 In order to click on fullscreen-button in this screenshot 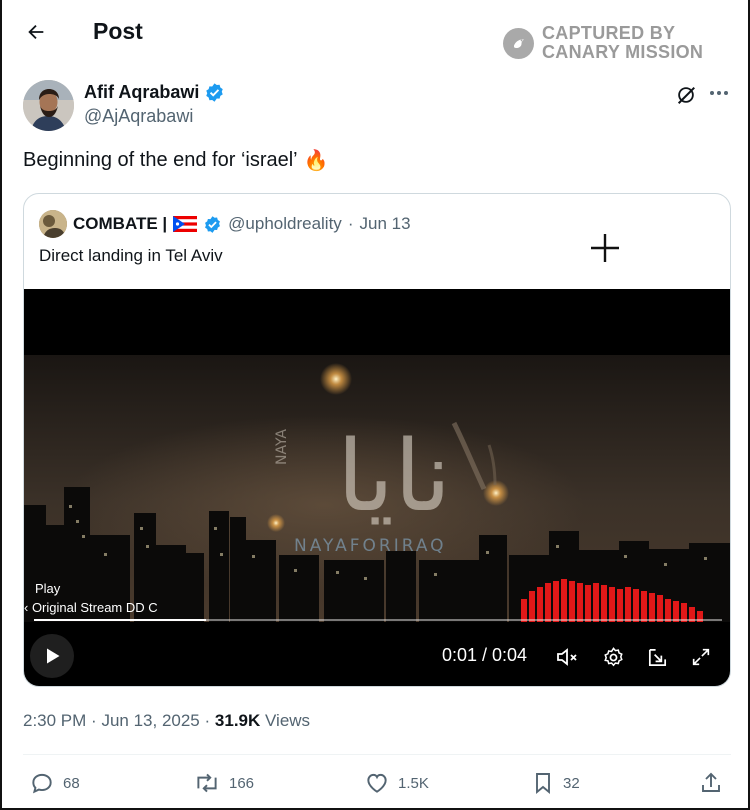, I will do `click(701, 657)`.